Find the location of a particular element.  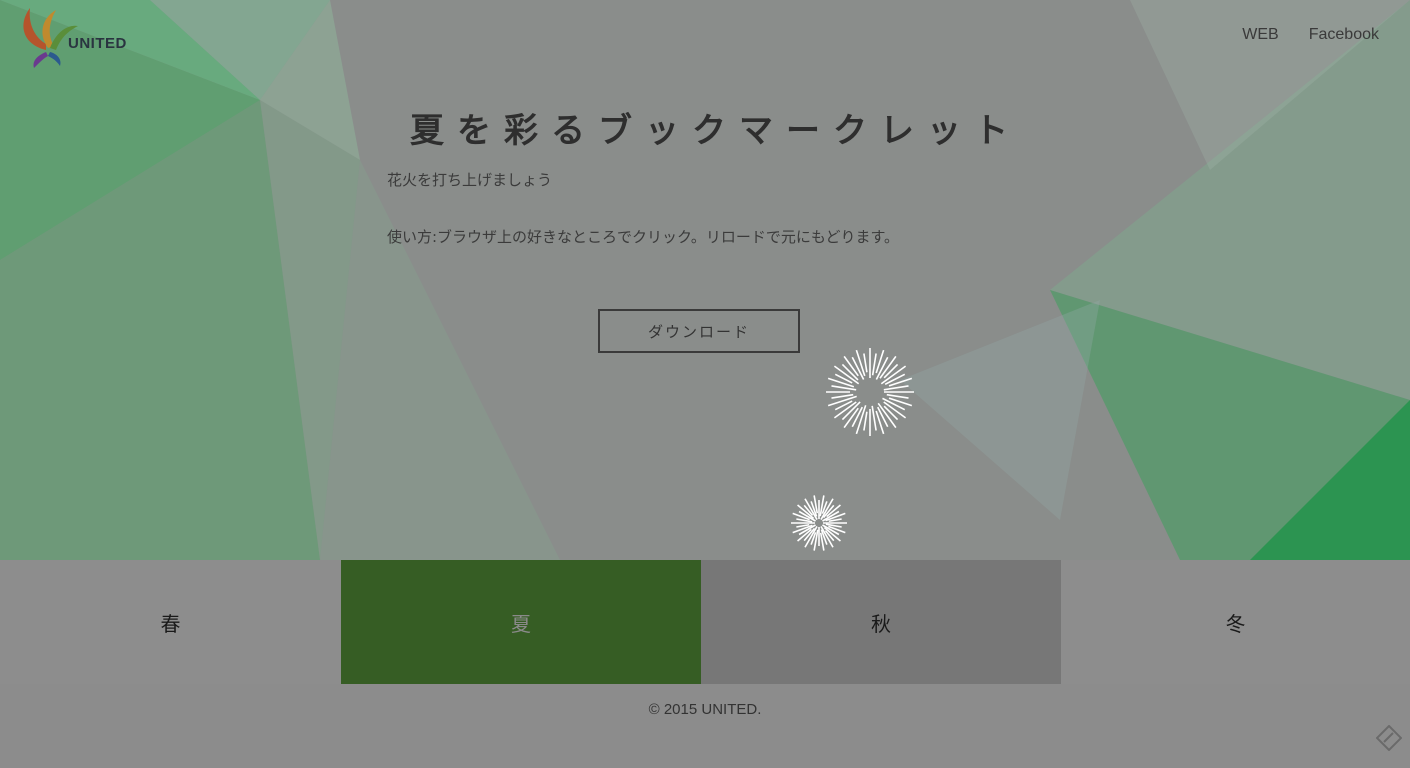

edit-corner-icon is located at coordinates (1389, 738).